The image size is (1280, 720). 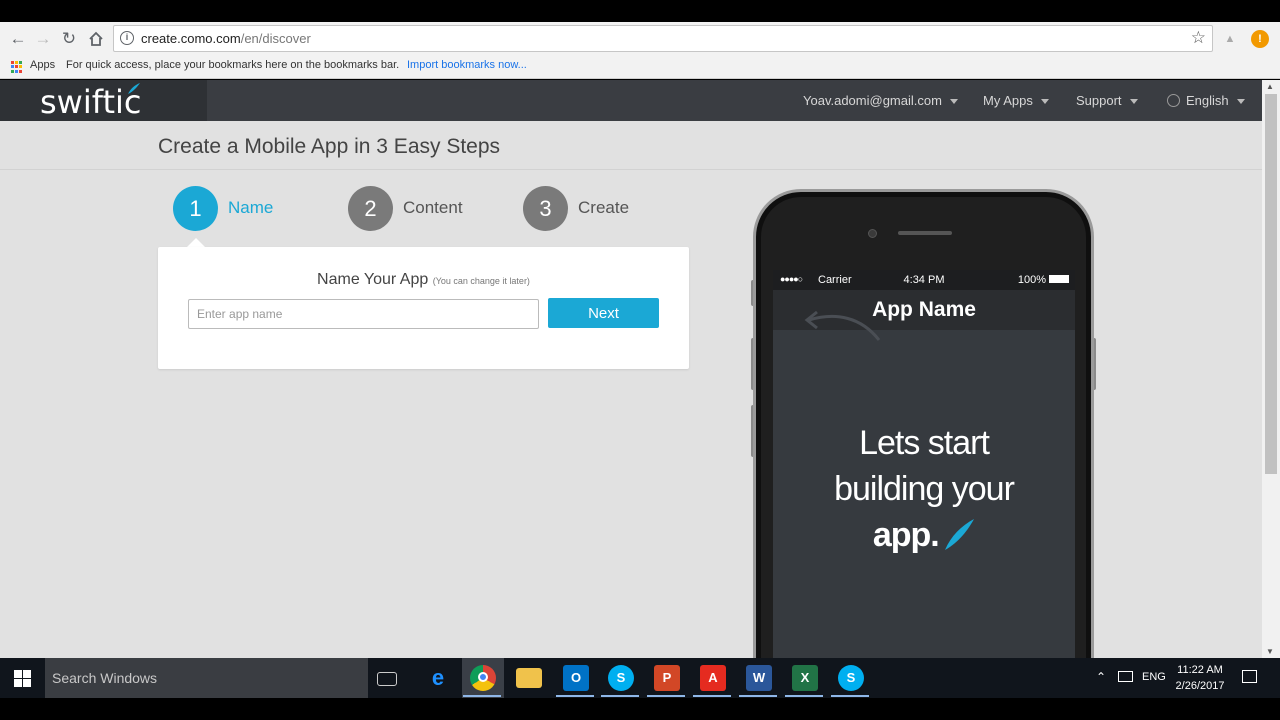 I want to click on taskbar-search: Search Windows, so click(x=206, y=678).